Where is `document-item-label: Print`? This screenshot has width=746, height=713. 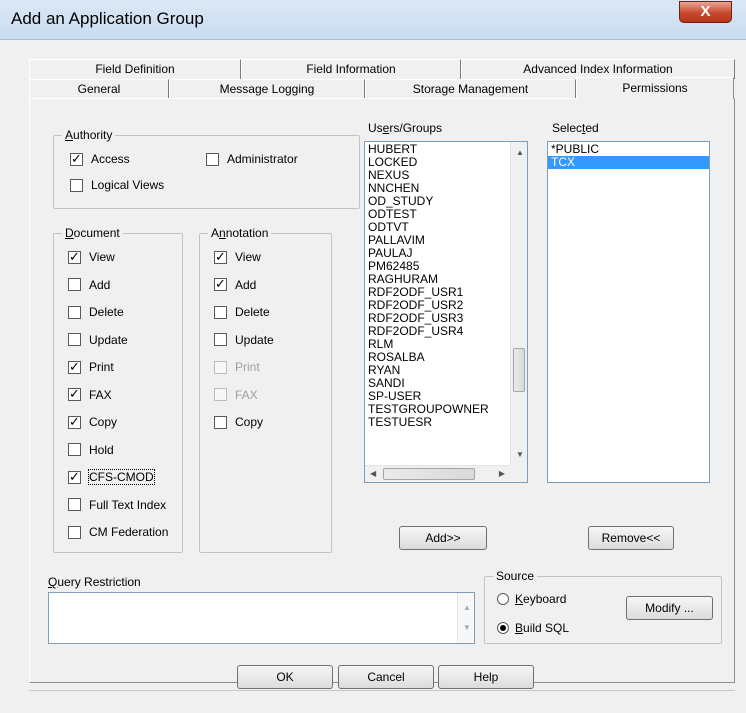 document-item-label: Print is located at coordinates (101, 367).